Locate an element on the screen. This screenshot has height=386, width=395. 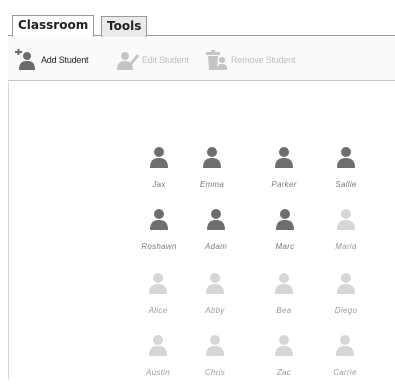
edit-student-button: Edit Student is located at coordinates (152, 60).